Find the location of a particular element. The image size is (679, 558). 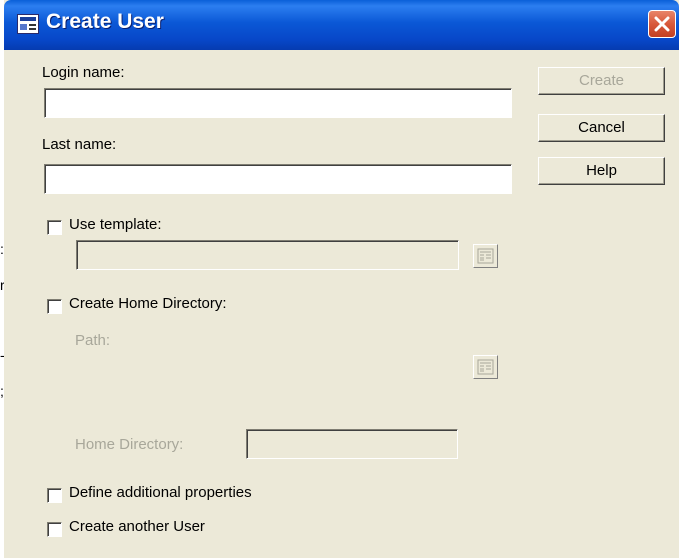

template-browse-button is located at coordinates (485, 256).